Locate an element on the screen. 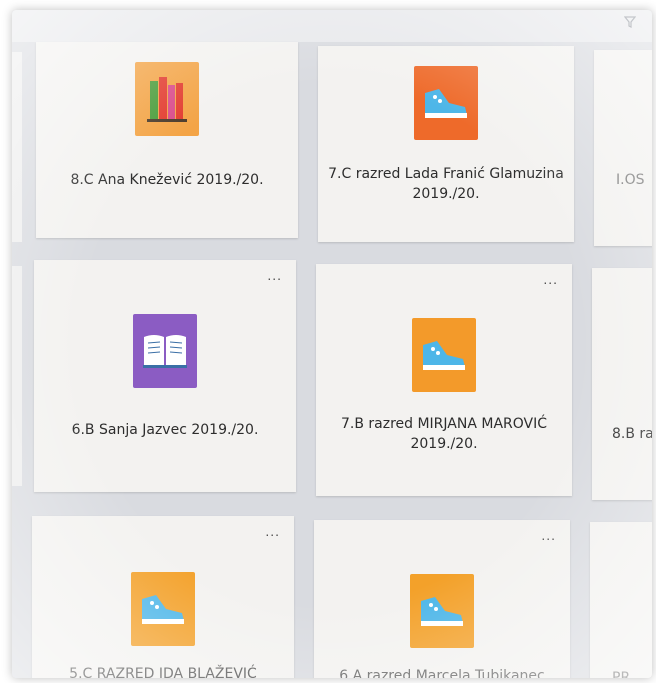  filter-icon is located at coordinates (630, 24).